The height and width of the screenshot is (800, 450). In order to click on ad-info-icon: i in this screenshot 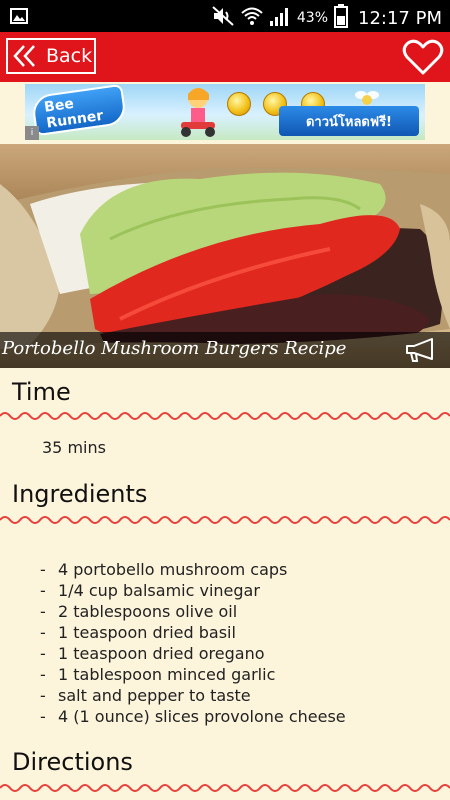, I will do `click(32, 133)`.